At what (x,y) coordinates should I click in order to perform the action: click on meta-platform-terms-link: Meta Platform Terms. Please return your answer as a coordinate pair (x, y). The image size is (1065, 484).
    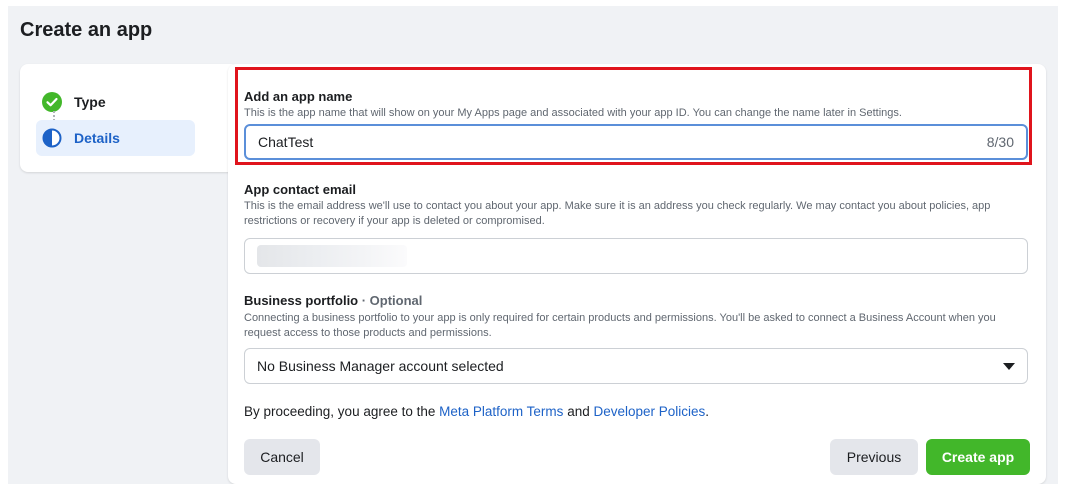
    Looking at the image, I should click on (501, 411).